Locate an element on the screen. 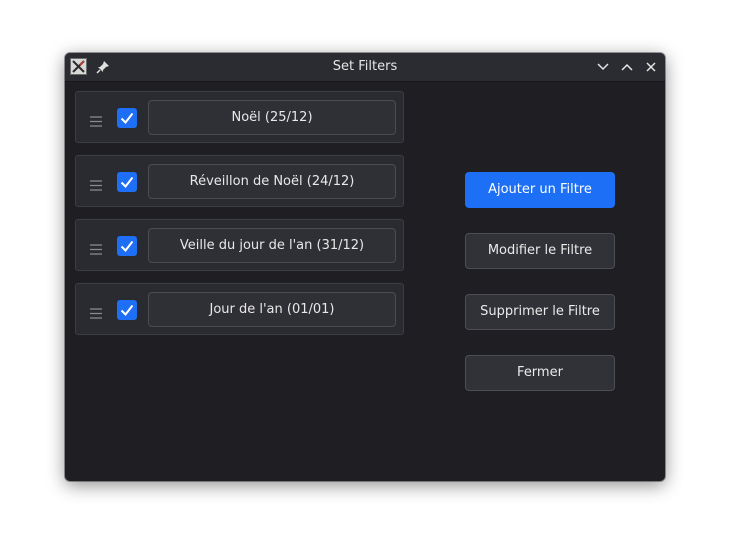  title-bar: Set Filters is located at coordinates (365, 67).